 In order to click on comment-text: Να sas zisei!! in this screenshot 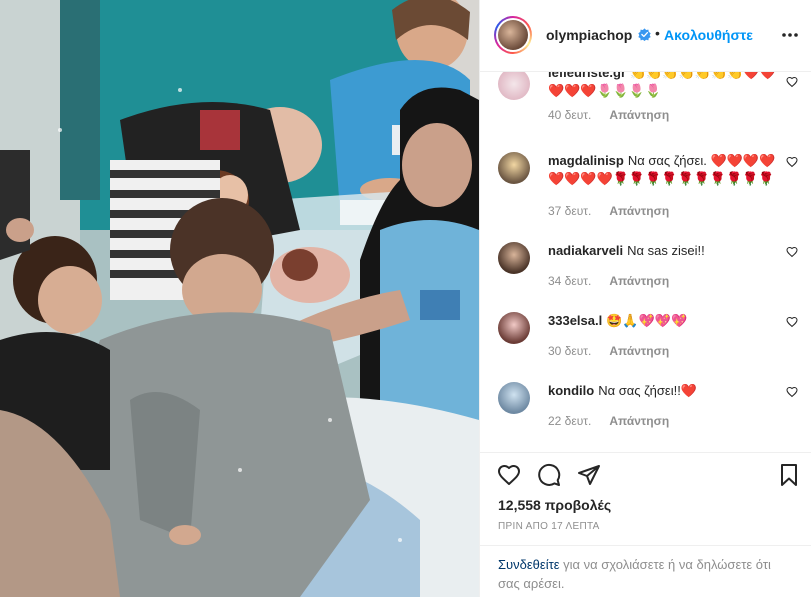, I will do `click(666, 250)`.